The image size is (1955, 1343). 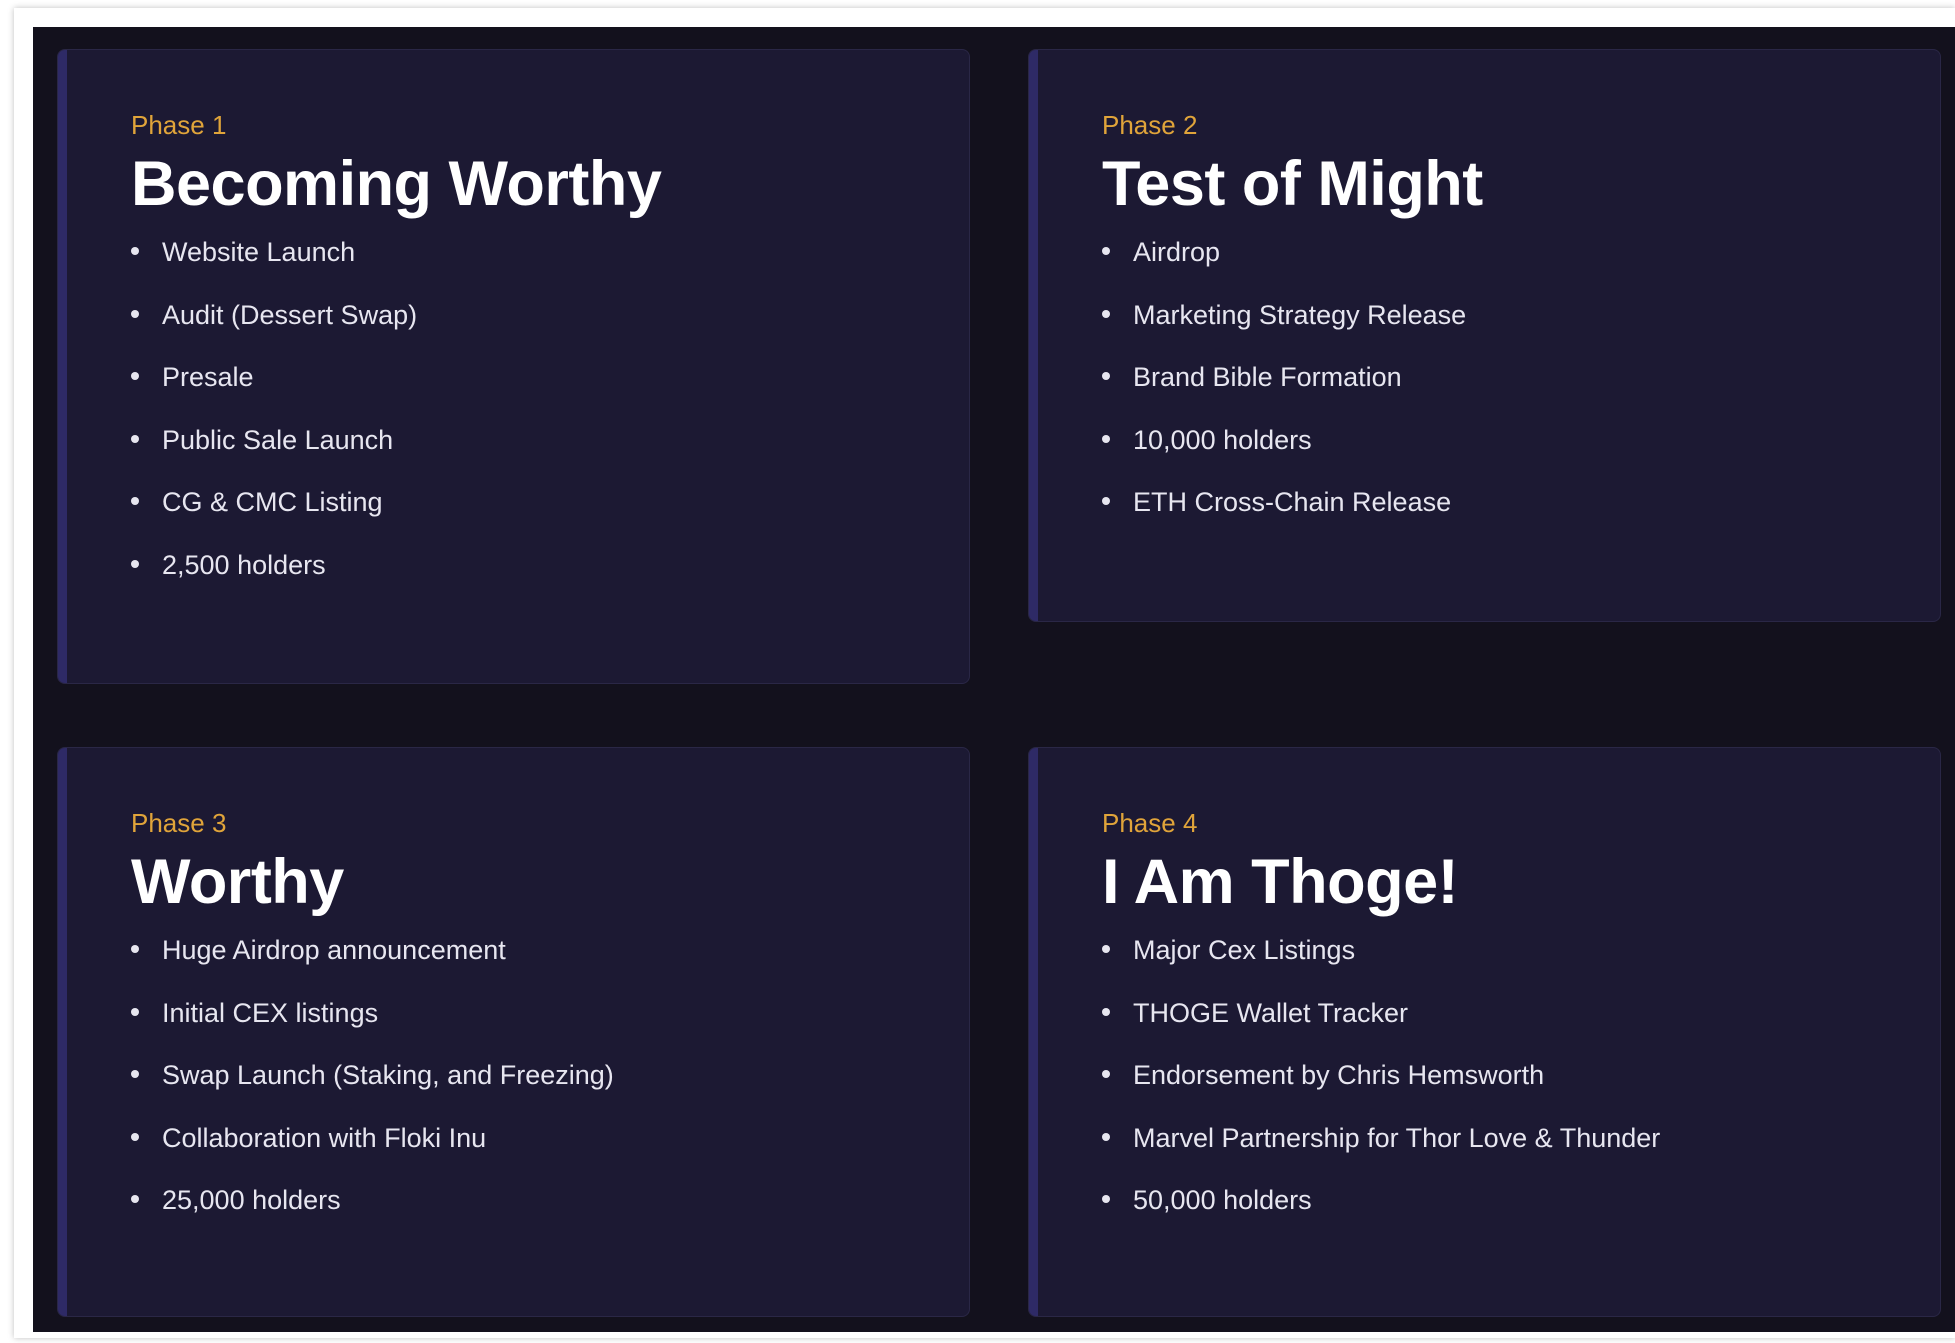 What do you see at coordinates (540, 1213) in the screenshot?
I see `list-item: 25,000 holders` at bounding box center [540, 1213].